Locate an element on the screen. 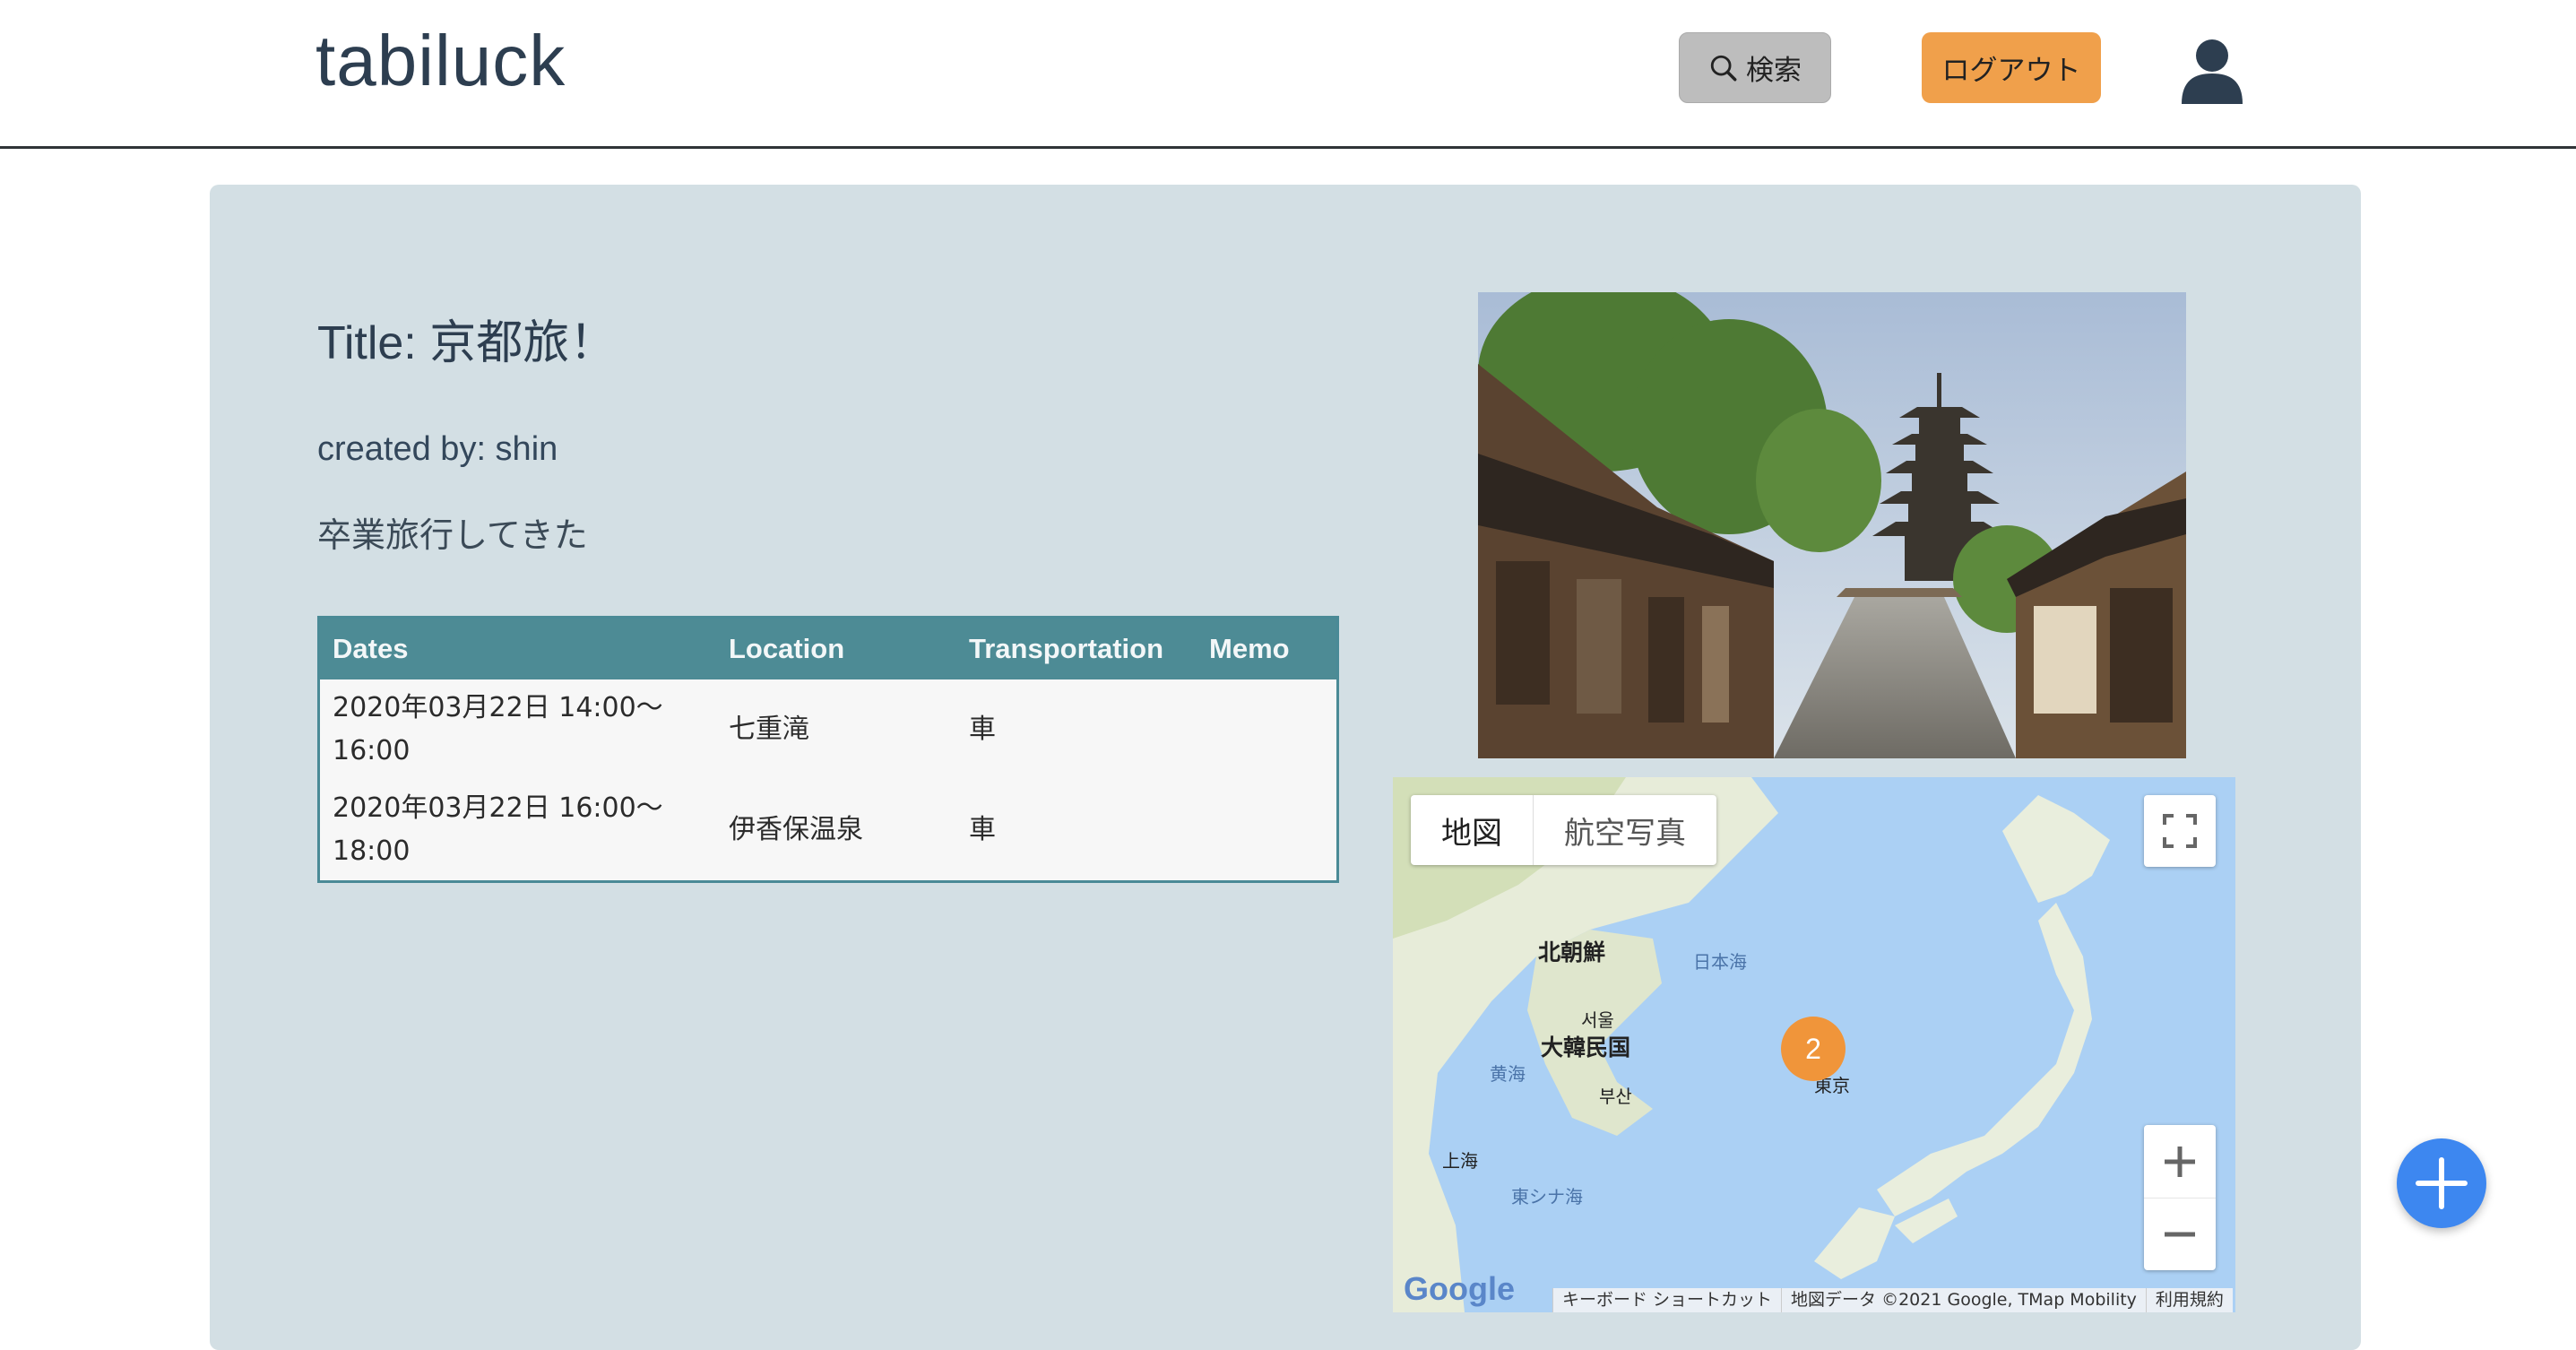 Image resolution: width=2576 pixels, height=1350 pixels. map-label-north-korea: 北朝鮮 is located at coordinates (1572, 953).